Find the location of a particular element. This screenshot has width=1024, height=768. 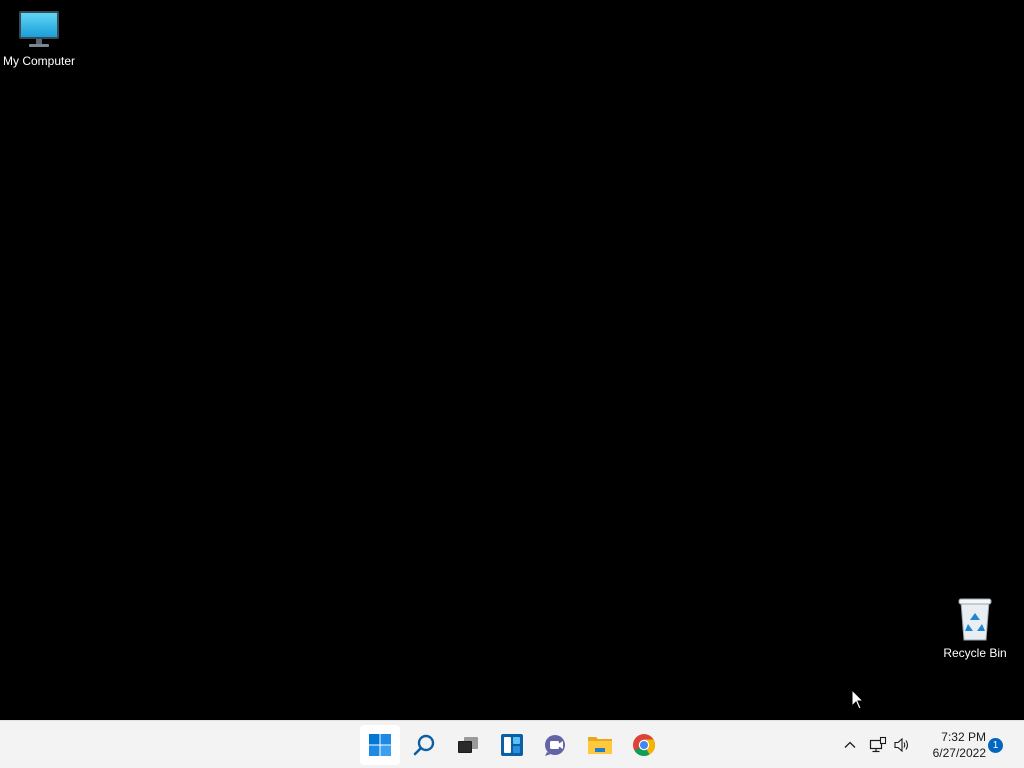

desktop-icon-recycle-bin: Recycle Bin is located at coordinates (975, 628).